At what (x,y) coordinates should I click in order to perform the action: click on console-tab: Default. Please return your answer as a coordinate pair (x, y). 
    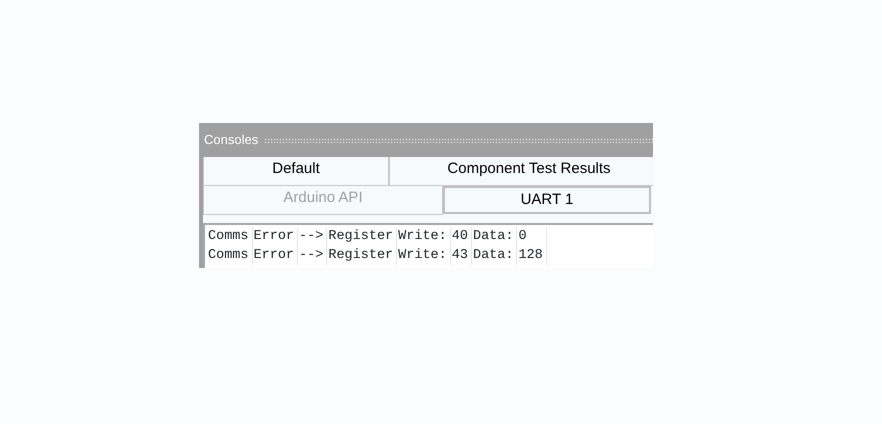
    Looking at the image, I should click on (296, 171).